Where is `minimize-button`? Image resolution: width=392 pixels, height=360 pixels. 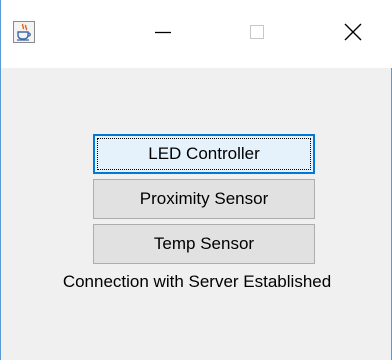
minimize-button is located at coordinates (163, 34).